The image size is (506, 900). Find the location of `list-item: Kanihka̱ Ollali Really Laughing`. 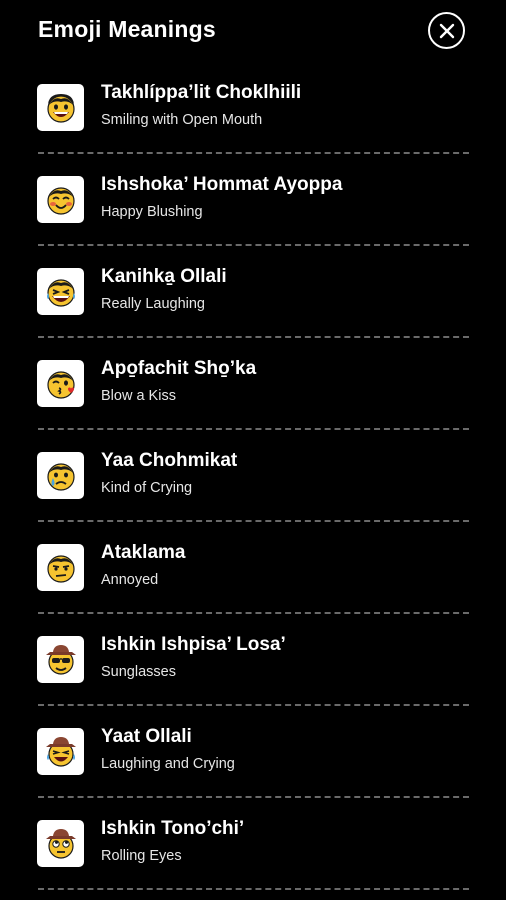

list-item: Kanihka̱ Ollali Really Laughing is located at coordinates (253, 292).